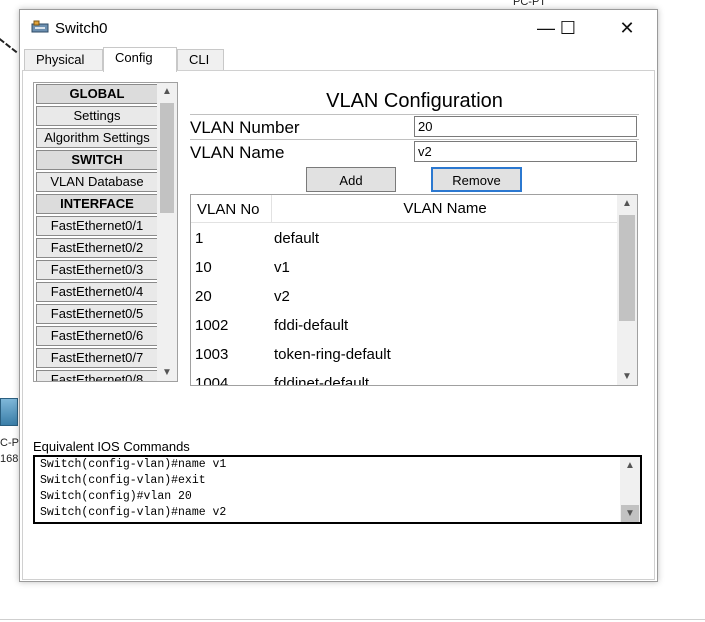 The height and width of the screenshot is (622, 705). I want to click on ios-commands-label: Equivalent IOS Commands, so click(111, 446).